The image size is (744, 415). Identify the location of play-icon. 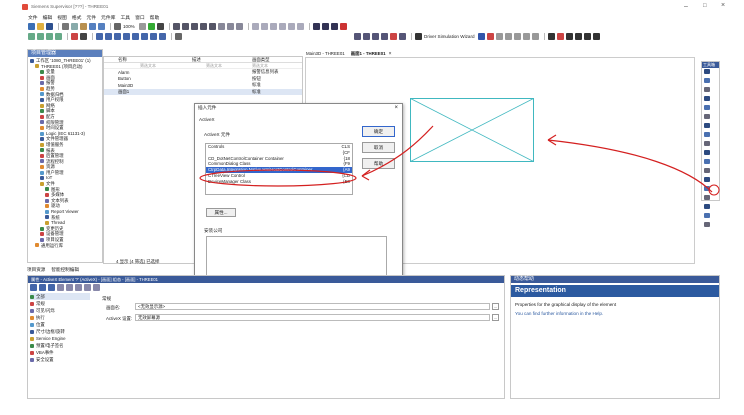
(151, 26).